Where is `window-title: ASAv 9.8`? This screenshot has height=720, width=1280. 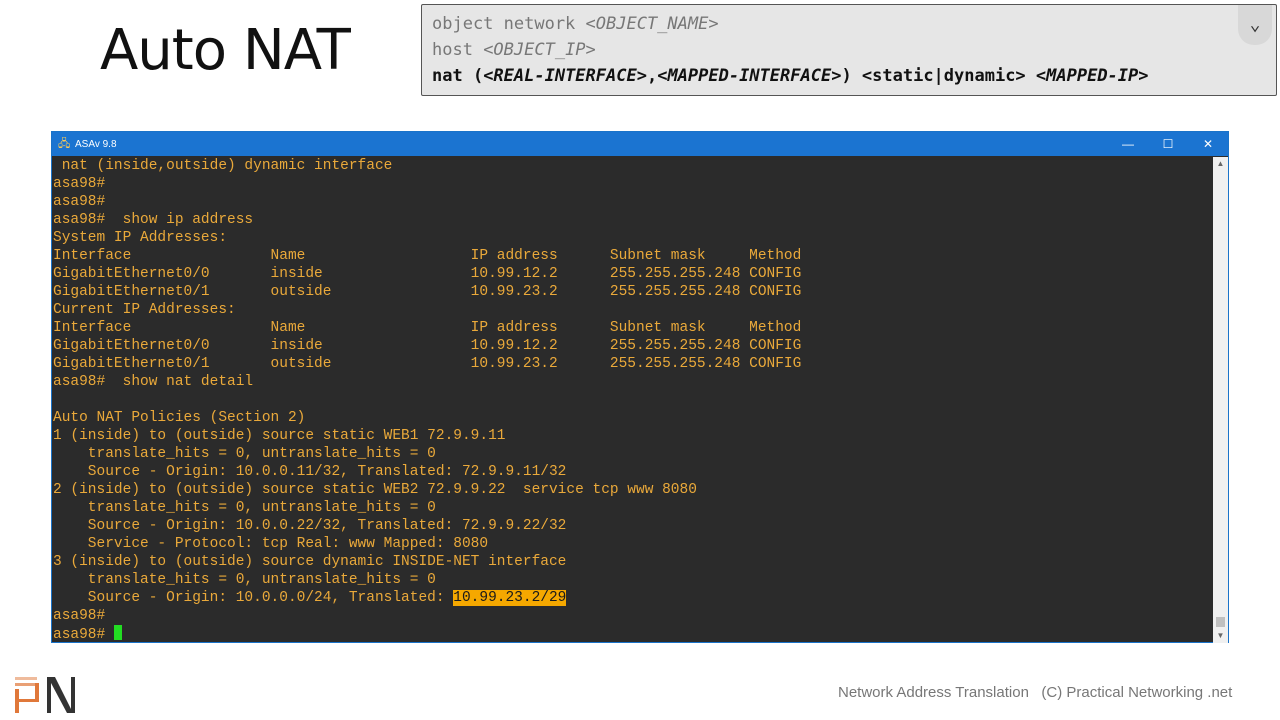 window-title: ASAv 9.8 is located at coordinates (96, 144).